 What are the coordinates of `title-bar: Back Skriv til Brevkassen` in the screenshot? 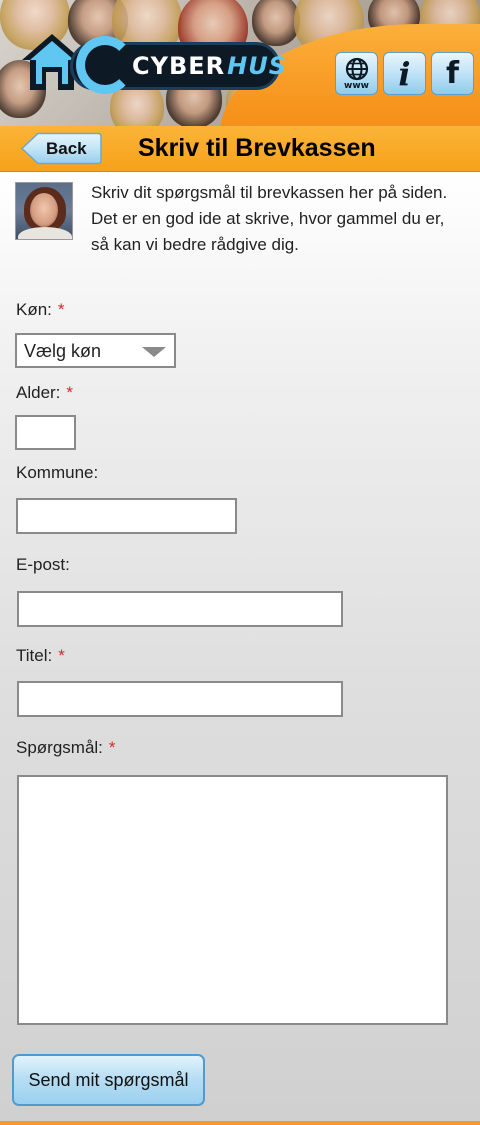 It's located at (240, 149).